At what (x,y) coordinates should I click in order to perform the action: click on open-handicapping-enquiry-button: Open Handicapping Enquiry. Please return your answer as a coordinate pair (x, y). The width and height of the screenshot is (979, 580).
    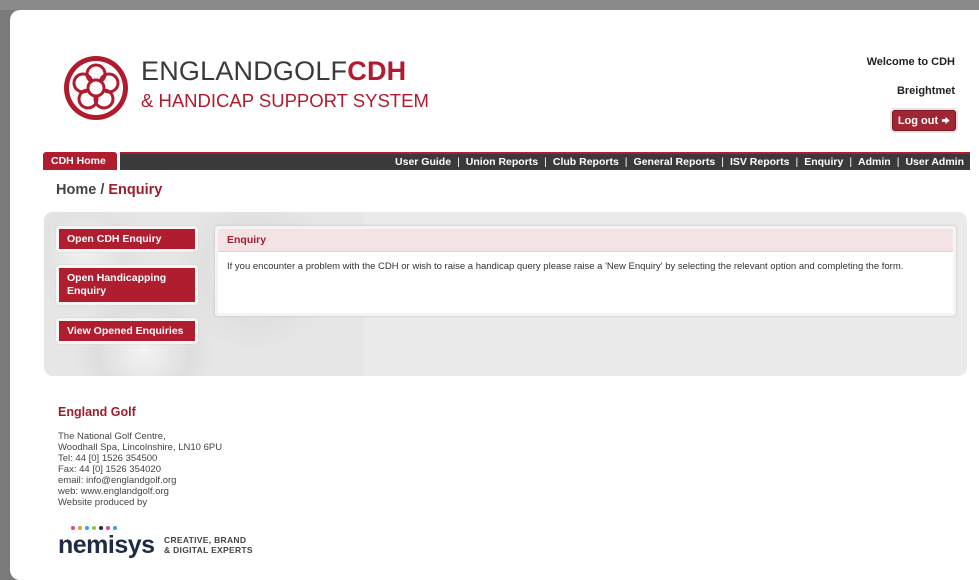
    Looking at the image, I should click on (127, 285).